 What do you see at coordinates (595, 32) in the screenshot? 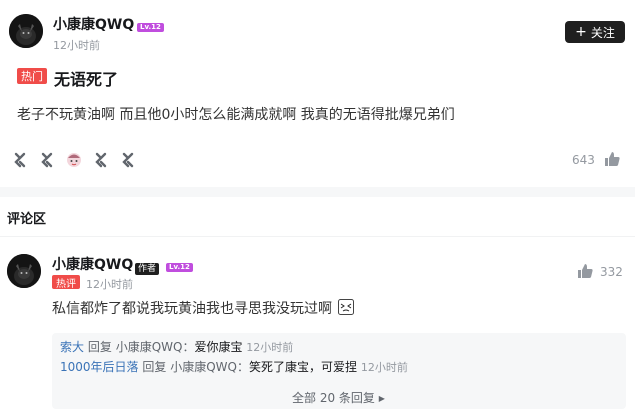
I see `follow-button: + 关注` at bounding box center [595, 32].